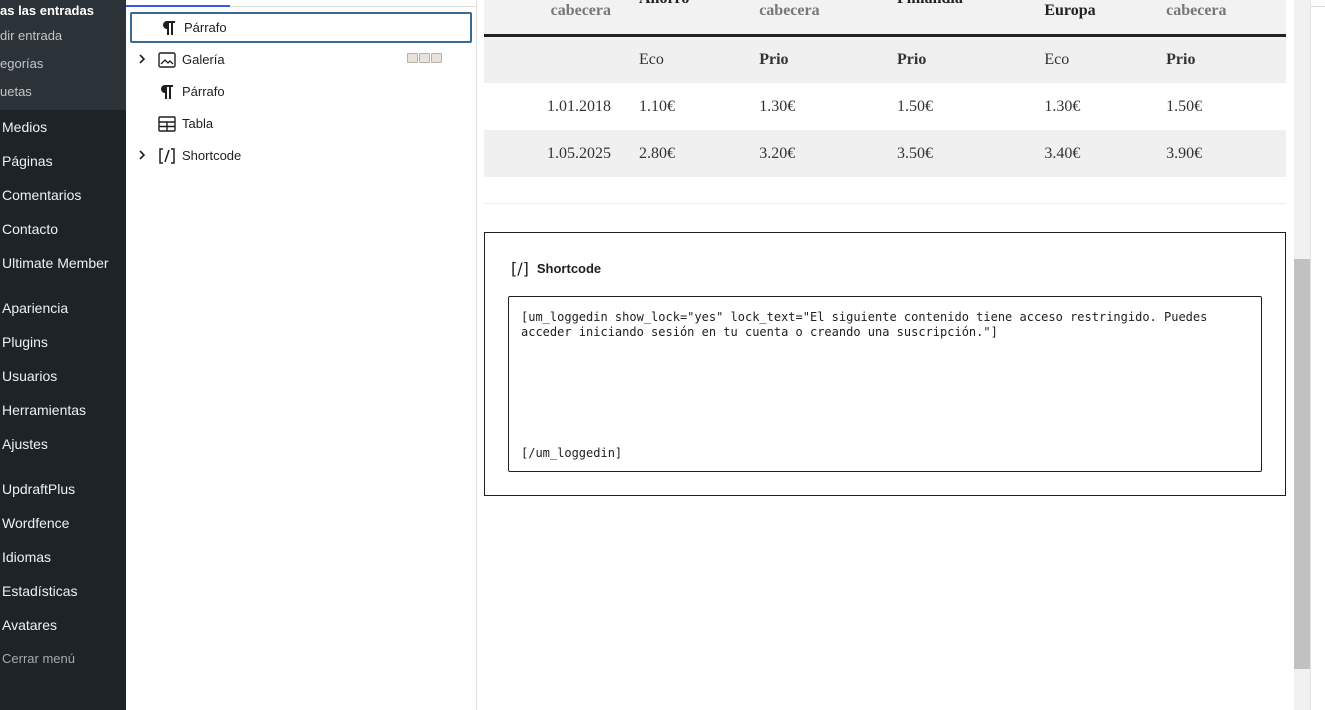 This screenshot has width=1325, height=710. Describe the element at coordinates (301, 59) in the screenshot. I see `list-item-gallery: Galería` at that location.